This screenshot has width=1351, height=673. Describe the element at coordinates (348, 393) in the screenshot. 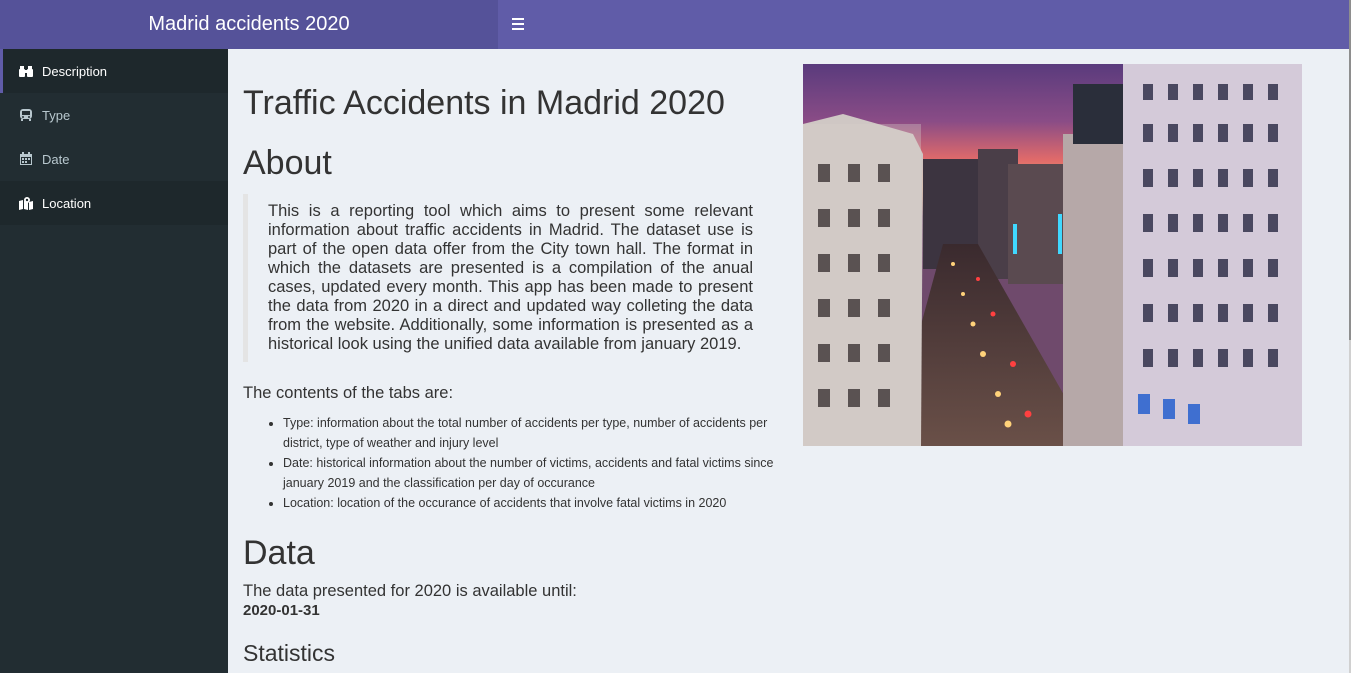

I see `tabs-intro-text: The contents of the tabs are:` at that location.